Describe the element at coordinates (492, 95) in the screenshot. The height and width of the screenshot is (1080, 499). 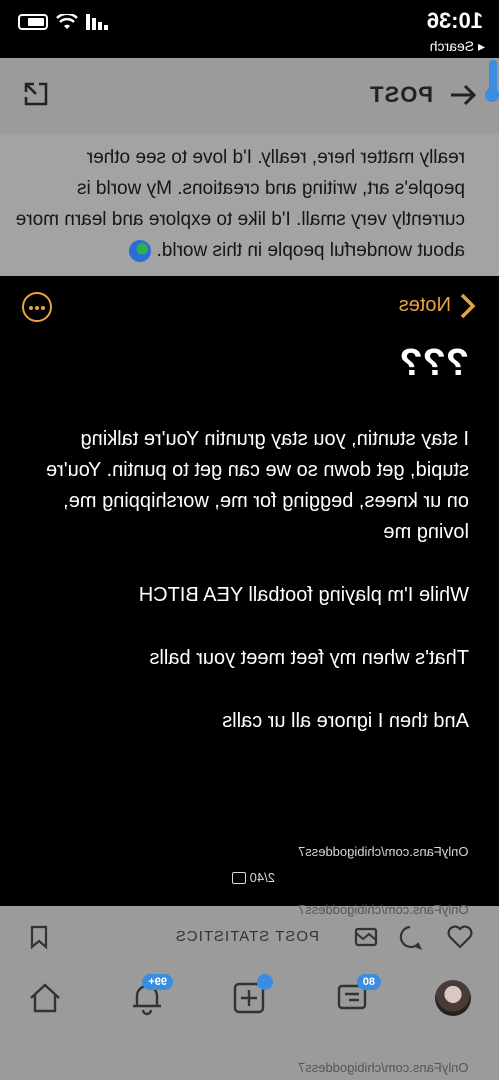
I see `scrollbar-handle` at that location.